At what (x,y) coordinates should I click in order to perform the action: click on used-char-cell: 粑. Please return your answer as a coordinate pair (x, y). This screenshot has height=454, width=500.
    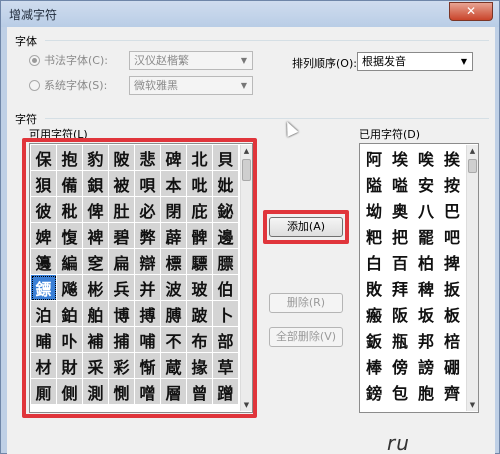
    Looking at the image, I should click on (374, 236).